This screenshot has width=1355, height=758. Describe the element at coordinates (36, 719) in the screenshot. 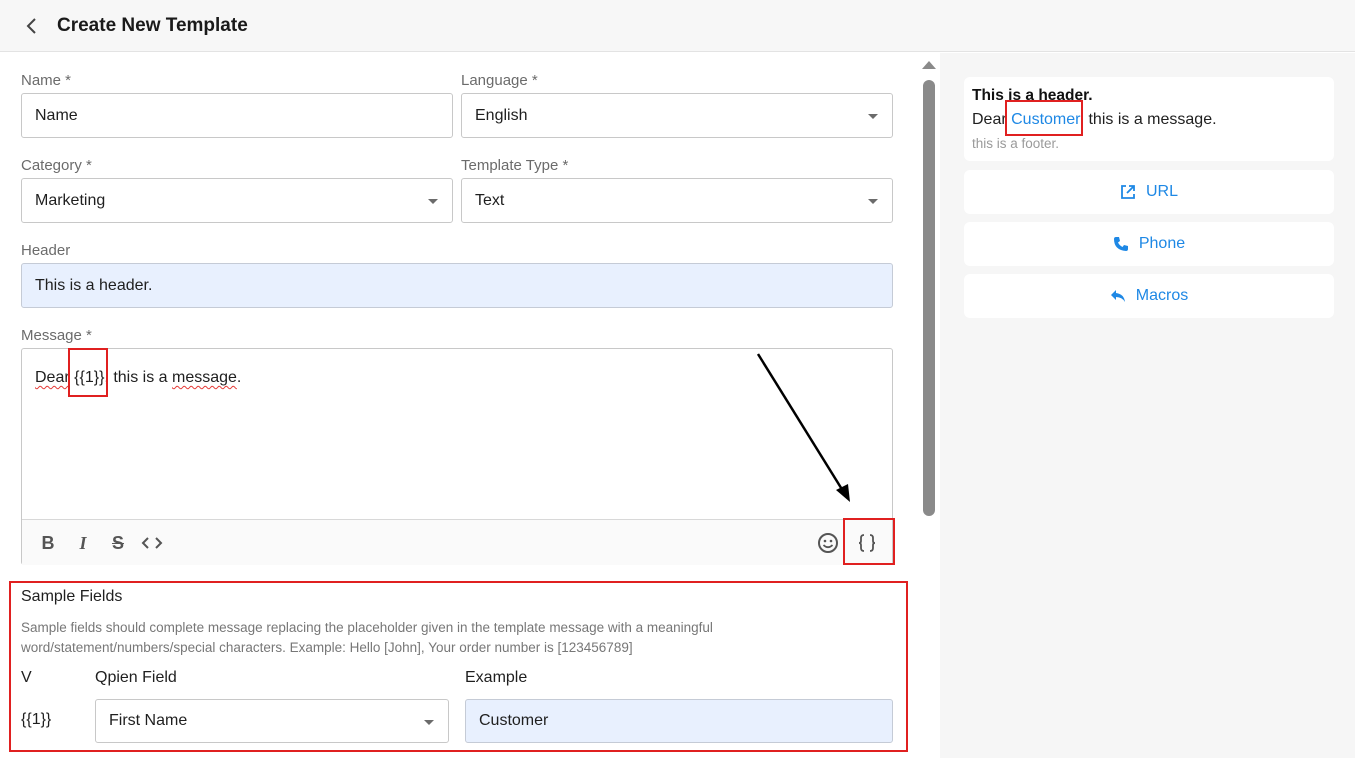

I see `sample-row-variable: {{1}}` at that location.